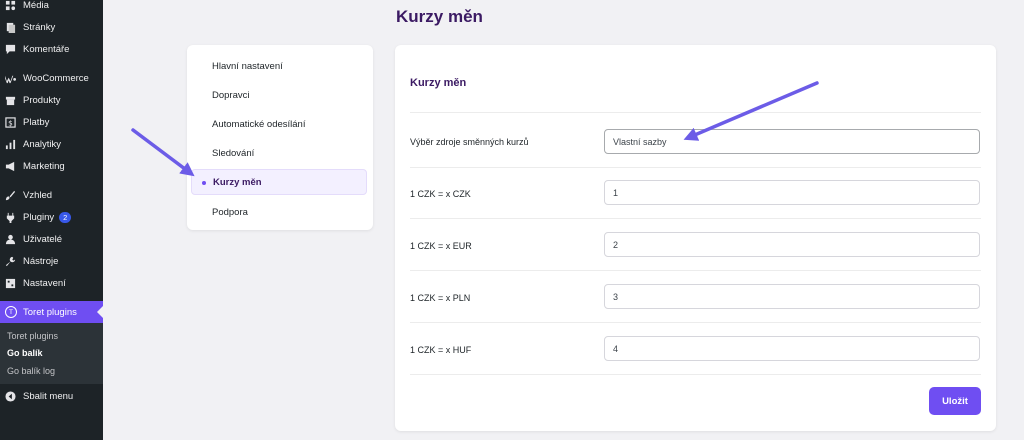 The image size is (1024, 440). What do you see at coordinates (56, 78) in the screenshot?
I see `sidebar-item-label: WooCommerce` at bounding box center [56, 78].